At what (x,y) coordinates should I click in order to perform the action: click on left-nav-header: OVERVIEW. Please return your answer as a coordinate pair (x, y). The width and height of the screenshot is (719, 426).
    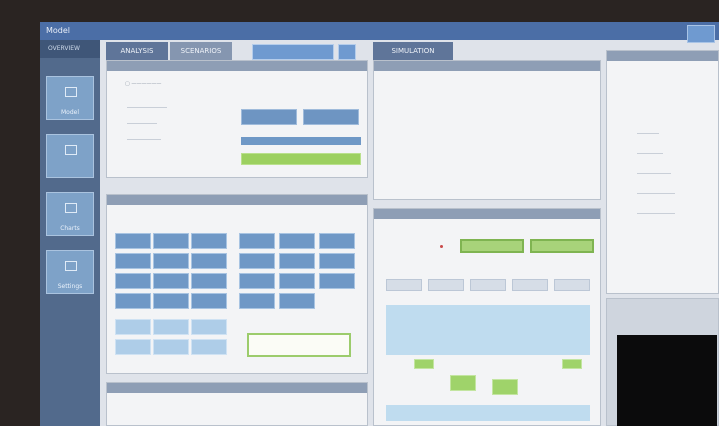
    Looking at the image, I should click on (70, 49).